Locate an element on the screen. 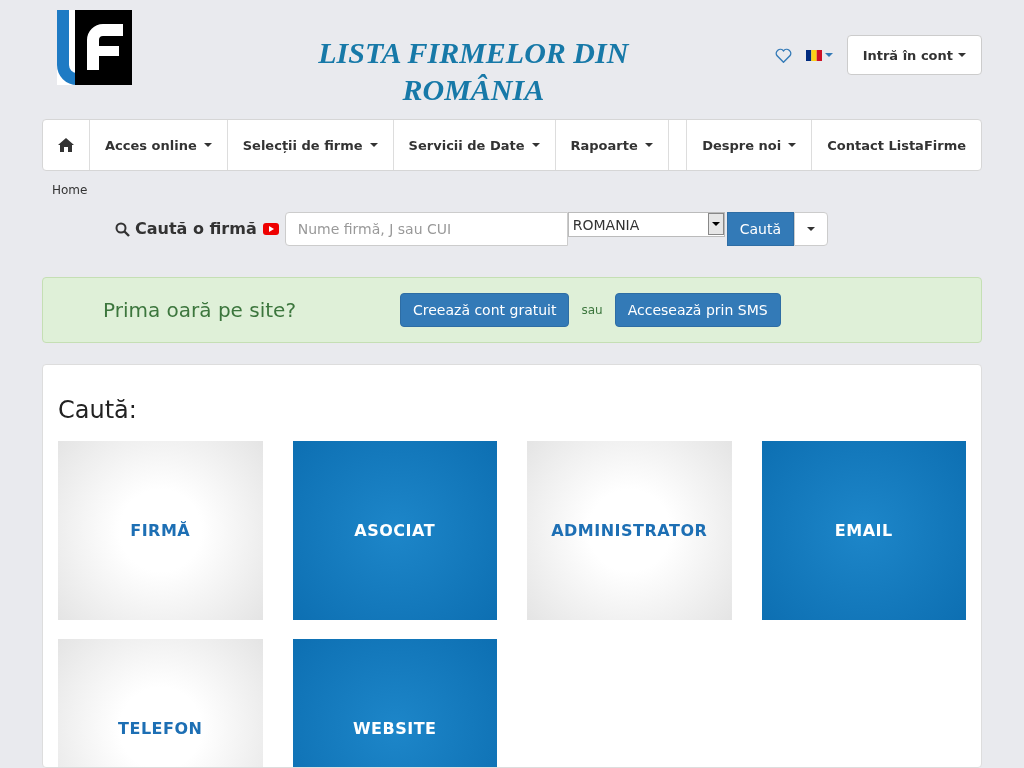 Image resolution: width=1024 pixels, height=768 pixels. sms-button: Accesează prin SMS is located at coordinates (697, 310).